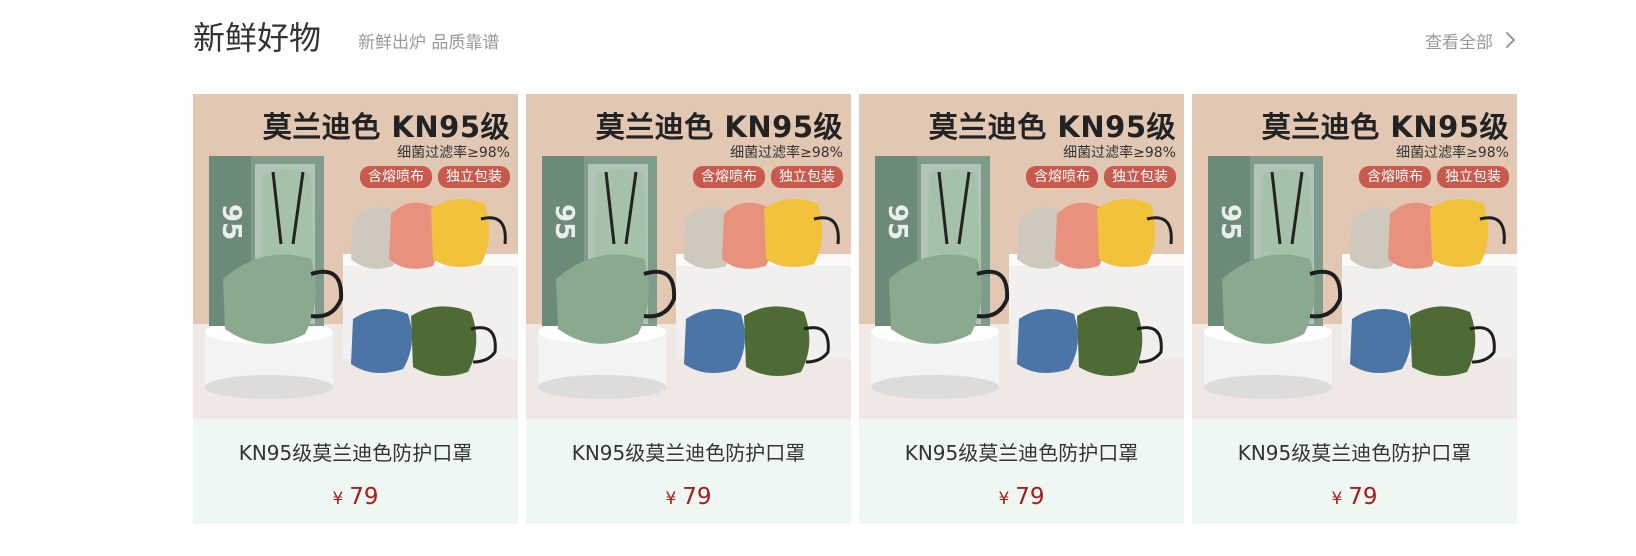 This screenshot has height=556, width=1636. What do you see at coordinates (855, 47) in the screenshot?
I see `section-header: 新鲜好物 新鲜出炉 品质靠谱 查看全部` at bounding box center [855, 47].